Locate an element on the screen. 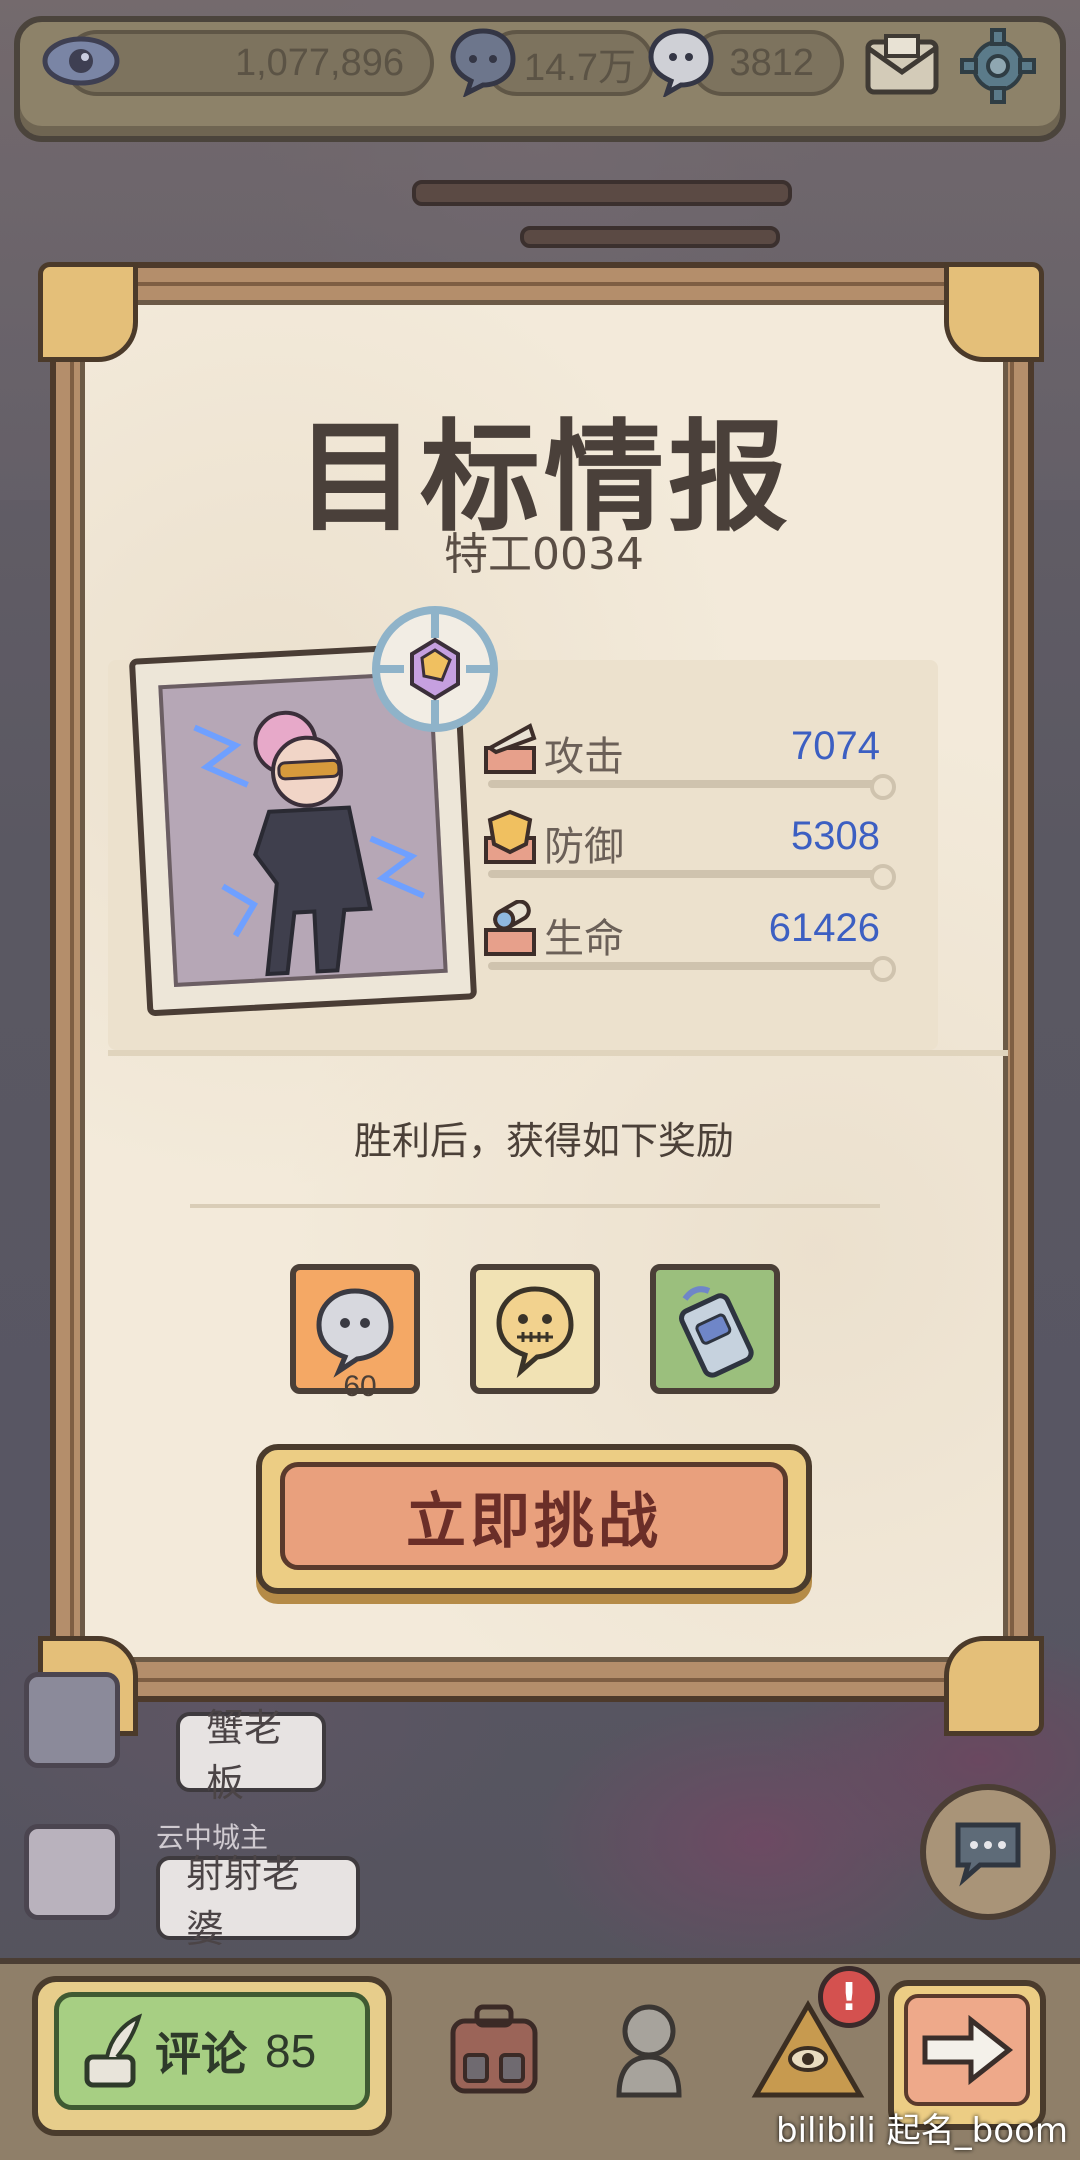  views-value: 1,077,896 is located at coordinates (319, 62).